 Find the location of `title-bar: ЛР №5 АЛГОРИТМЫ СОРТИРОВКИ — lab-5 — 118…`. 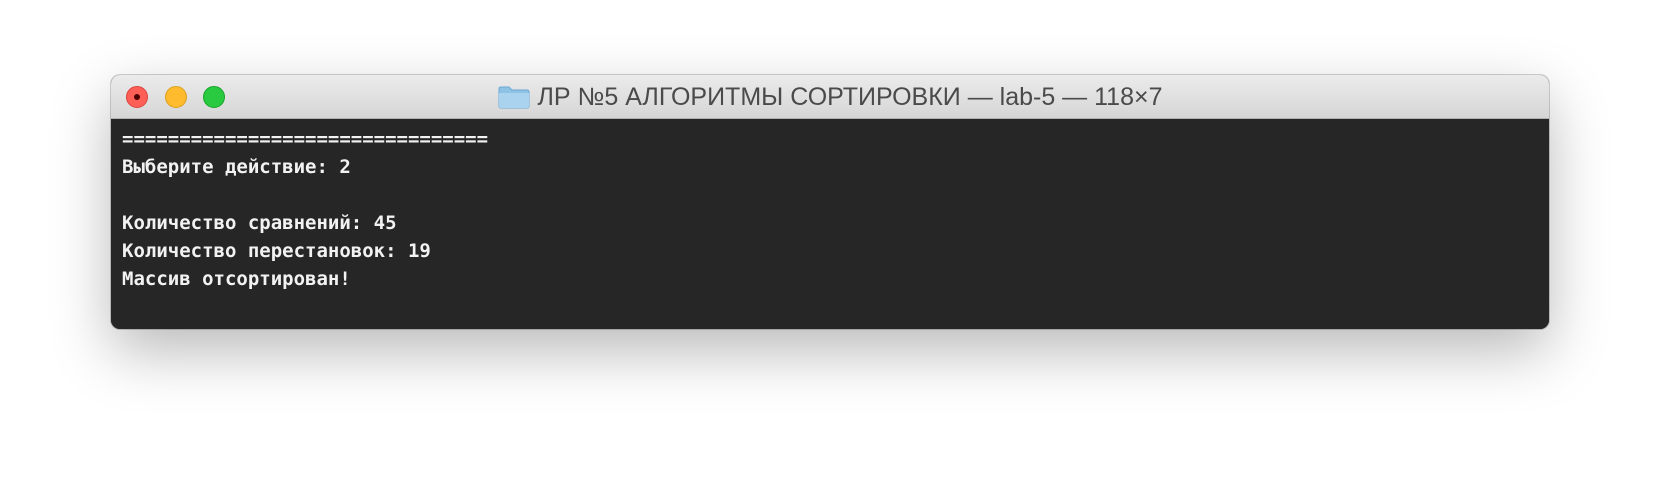

title-bar: ЛР №5 АЛГОРИТМЫ СОРТИРОВКИ — lab-5 — 118… is located at coordinates (830, 97).